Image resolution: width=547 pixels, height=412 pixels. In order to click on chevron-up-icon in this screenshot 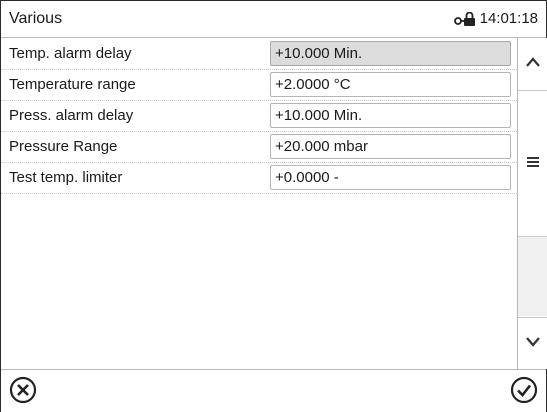, I will do `click(533, 64)`.